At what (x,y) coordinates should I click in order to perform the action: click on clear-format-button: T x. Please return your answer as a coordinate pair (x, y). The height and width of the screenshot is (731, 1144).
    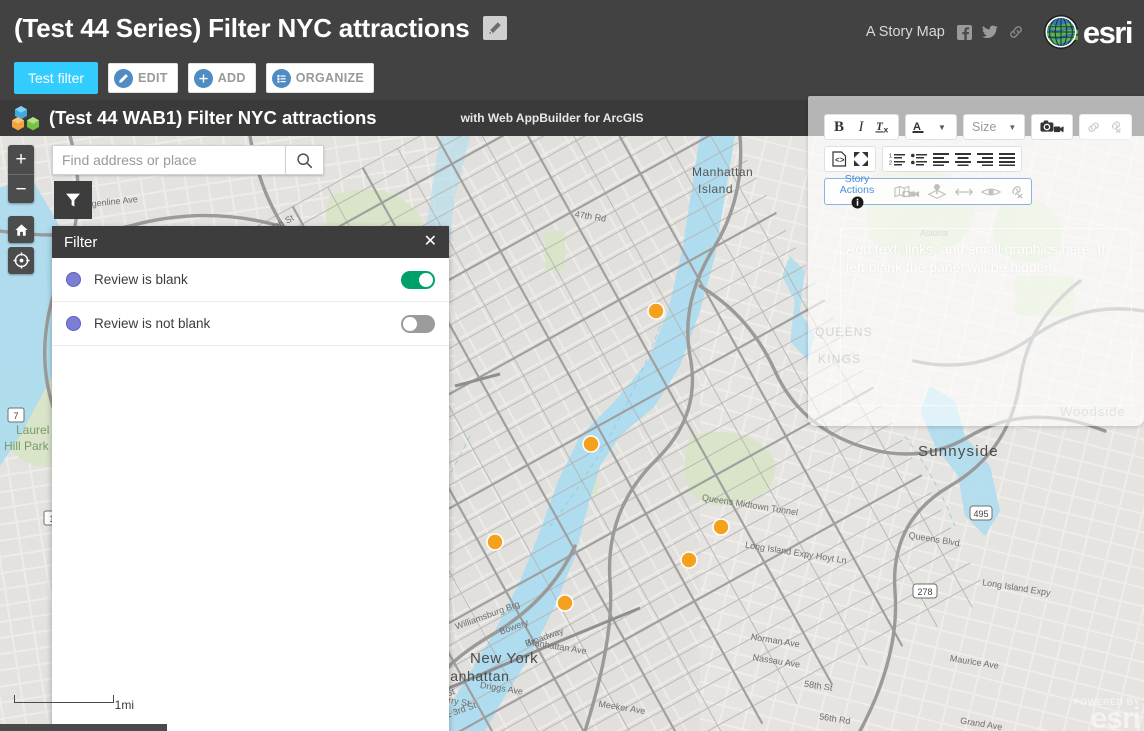
    Looking at the image, I should click on (883, 127).